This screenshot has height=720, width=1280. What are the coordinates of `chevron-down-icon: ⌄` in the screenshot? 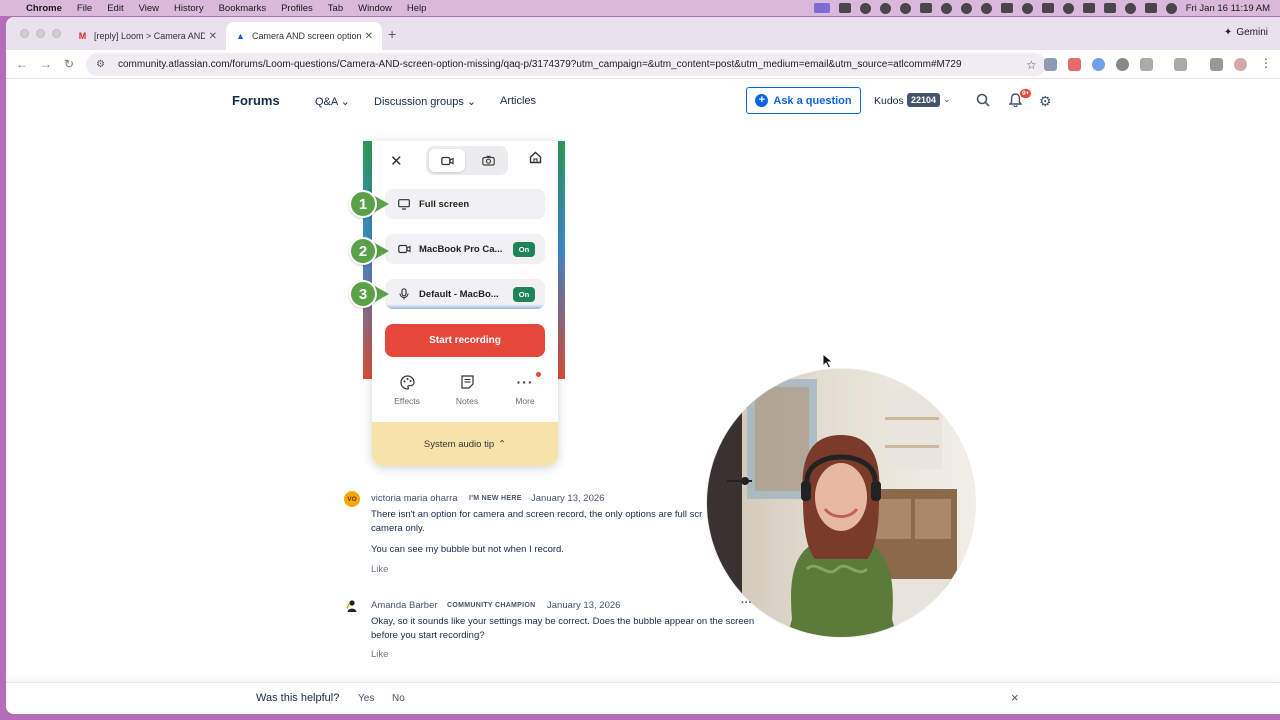 It's located at (947, 99).